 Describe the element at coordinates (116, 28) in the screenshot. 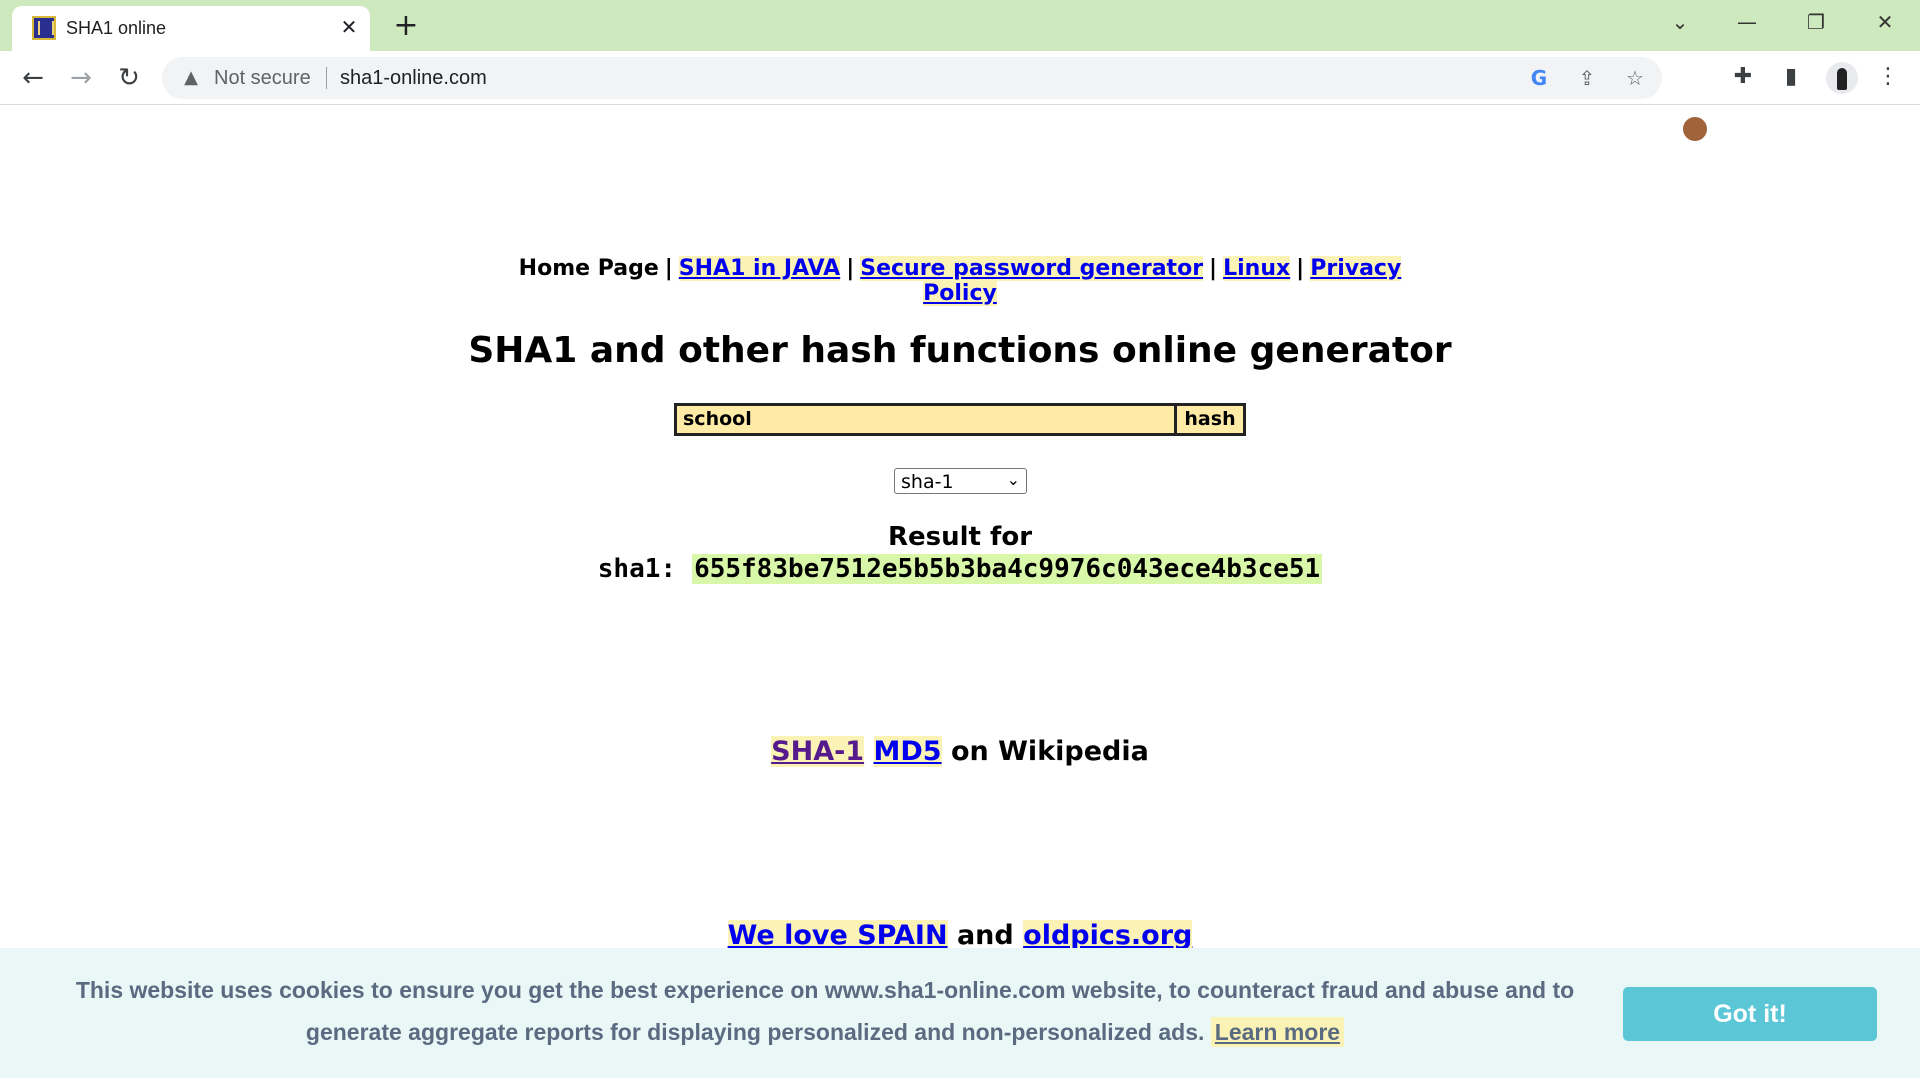

I see `tab-title: SHA1 online` at that location.